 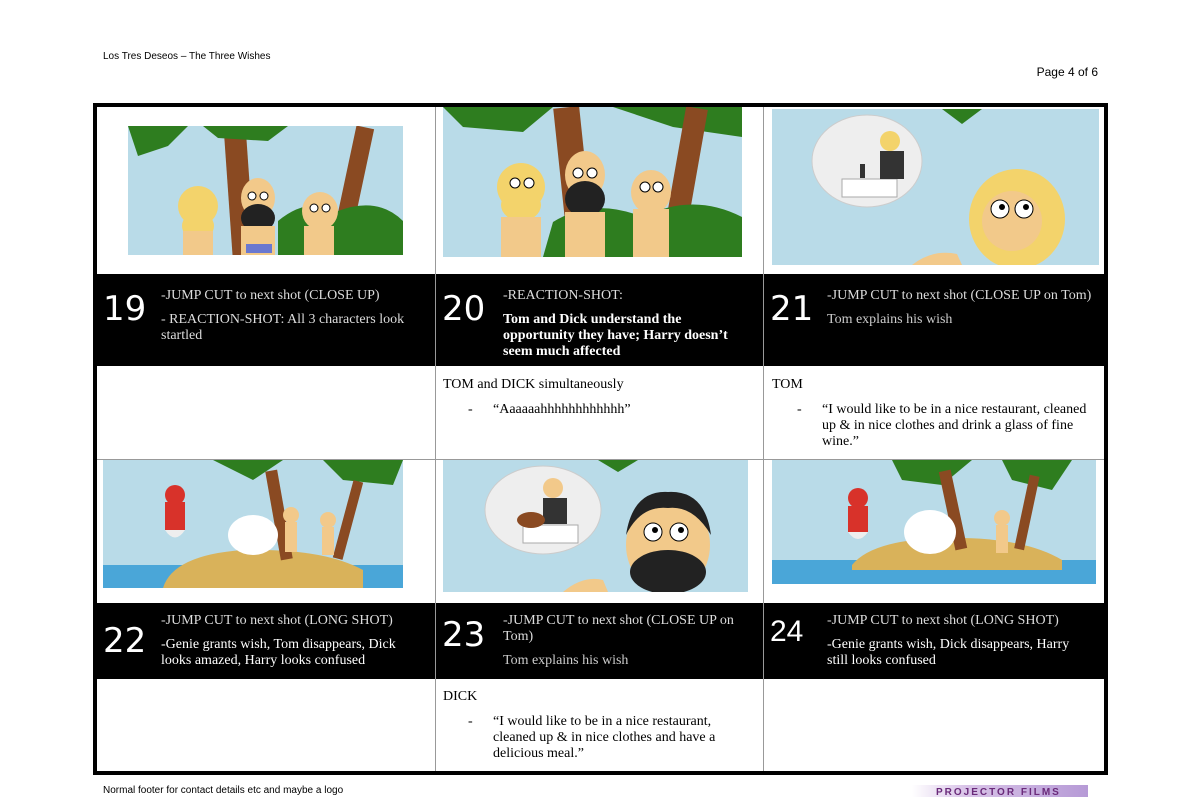 I want to click on shot-number: 20, so click(x=464, y=309).